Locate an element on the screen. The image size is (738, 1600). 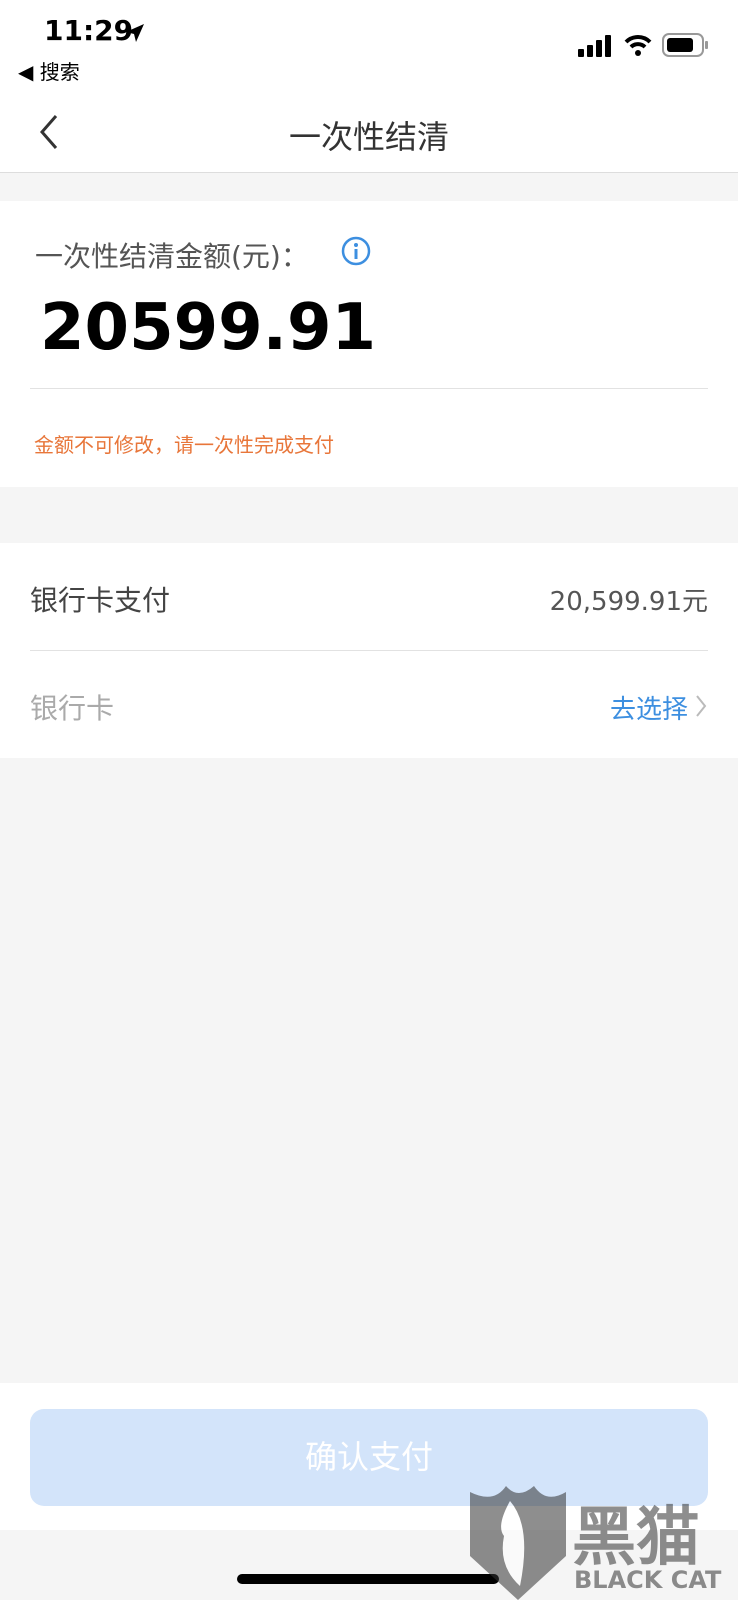
home-indicator is located at coordinates (368, 1579).